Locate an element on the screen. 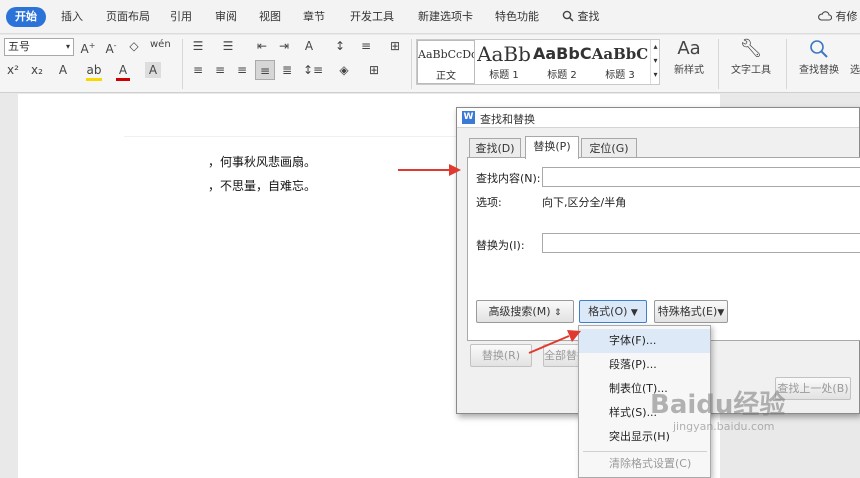 This screenshot has width=860, height=478. find-input is located at coordinates (701, 177).